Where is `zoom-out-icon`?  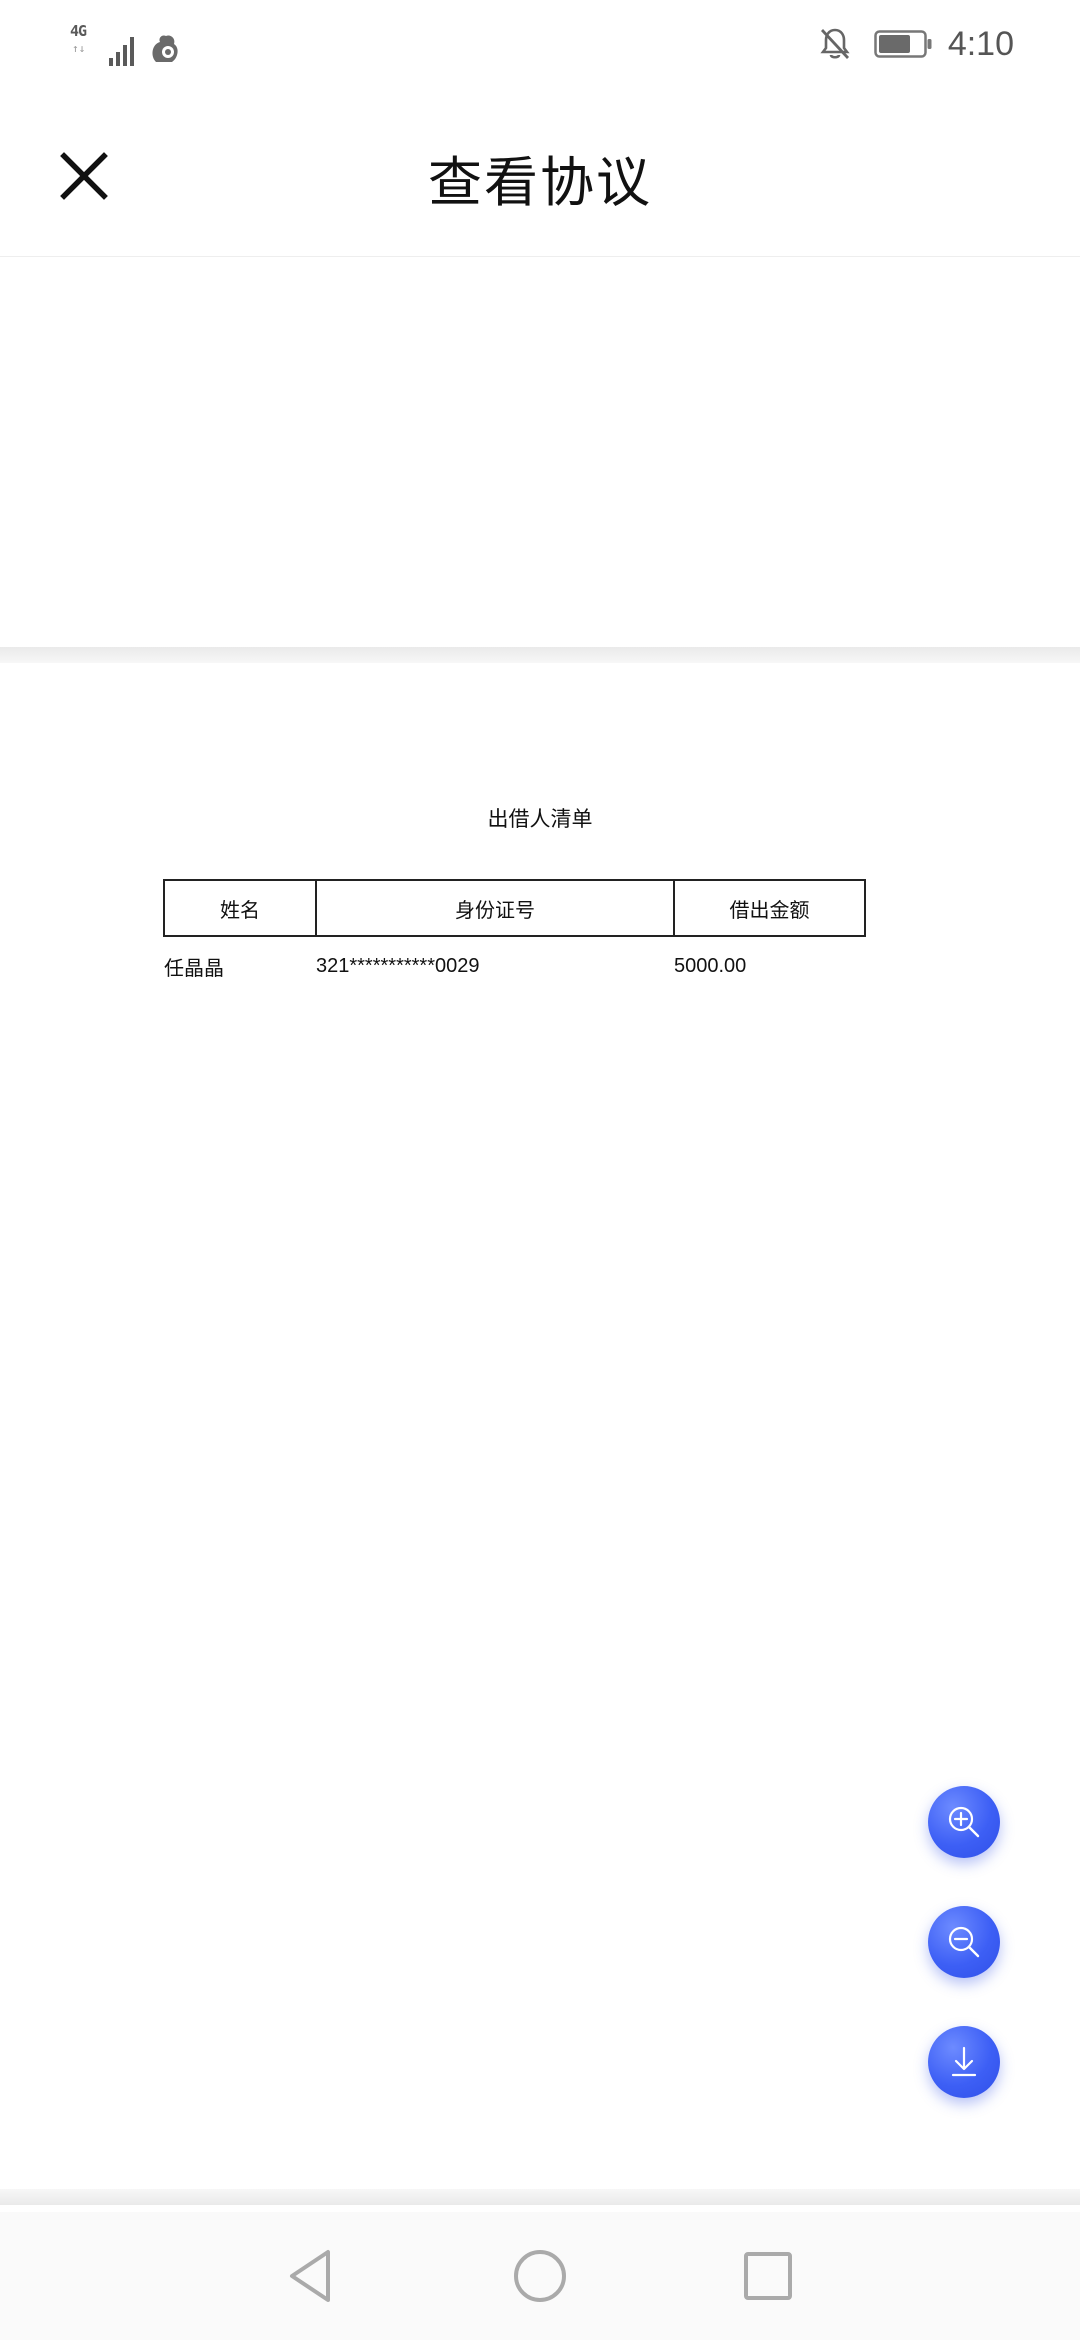
zoom-out-icon is located at coordinates (964, 1942).